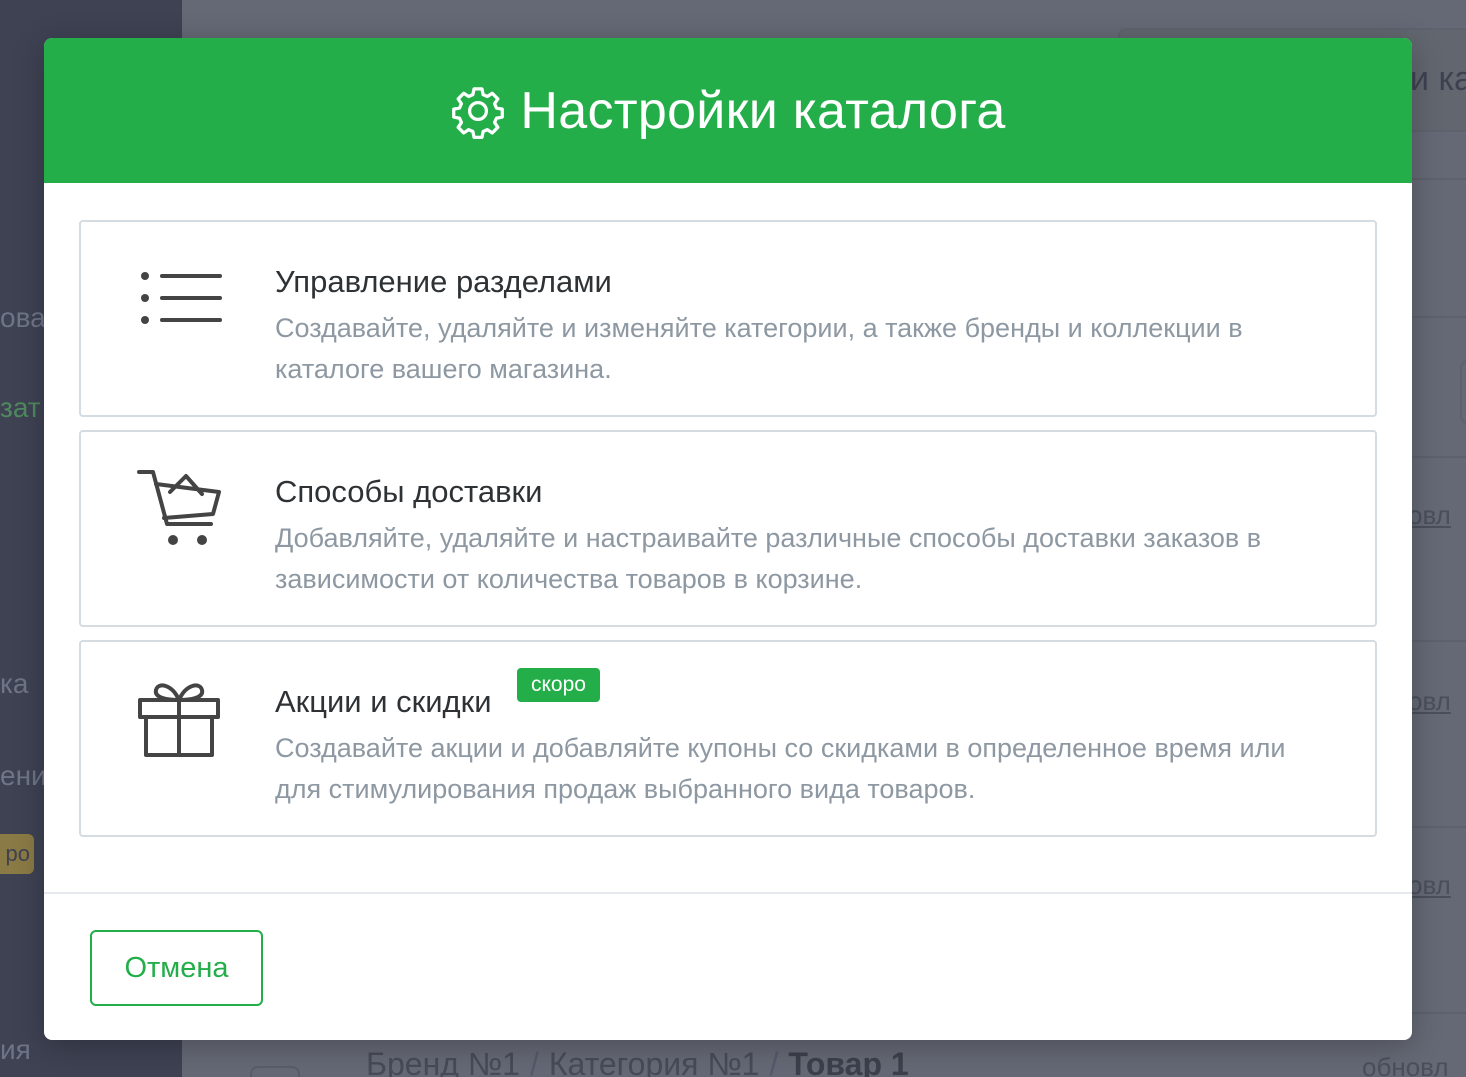  I want to click on coming-soon-badge: скоро, so click(558, 685).